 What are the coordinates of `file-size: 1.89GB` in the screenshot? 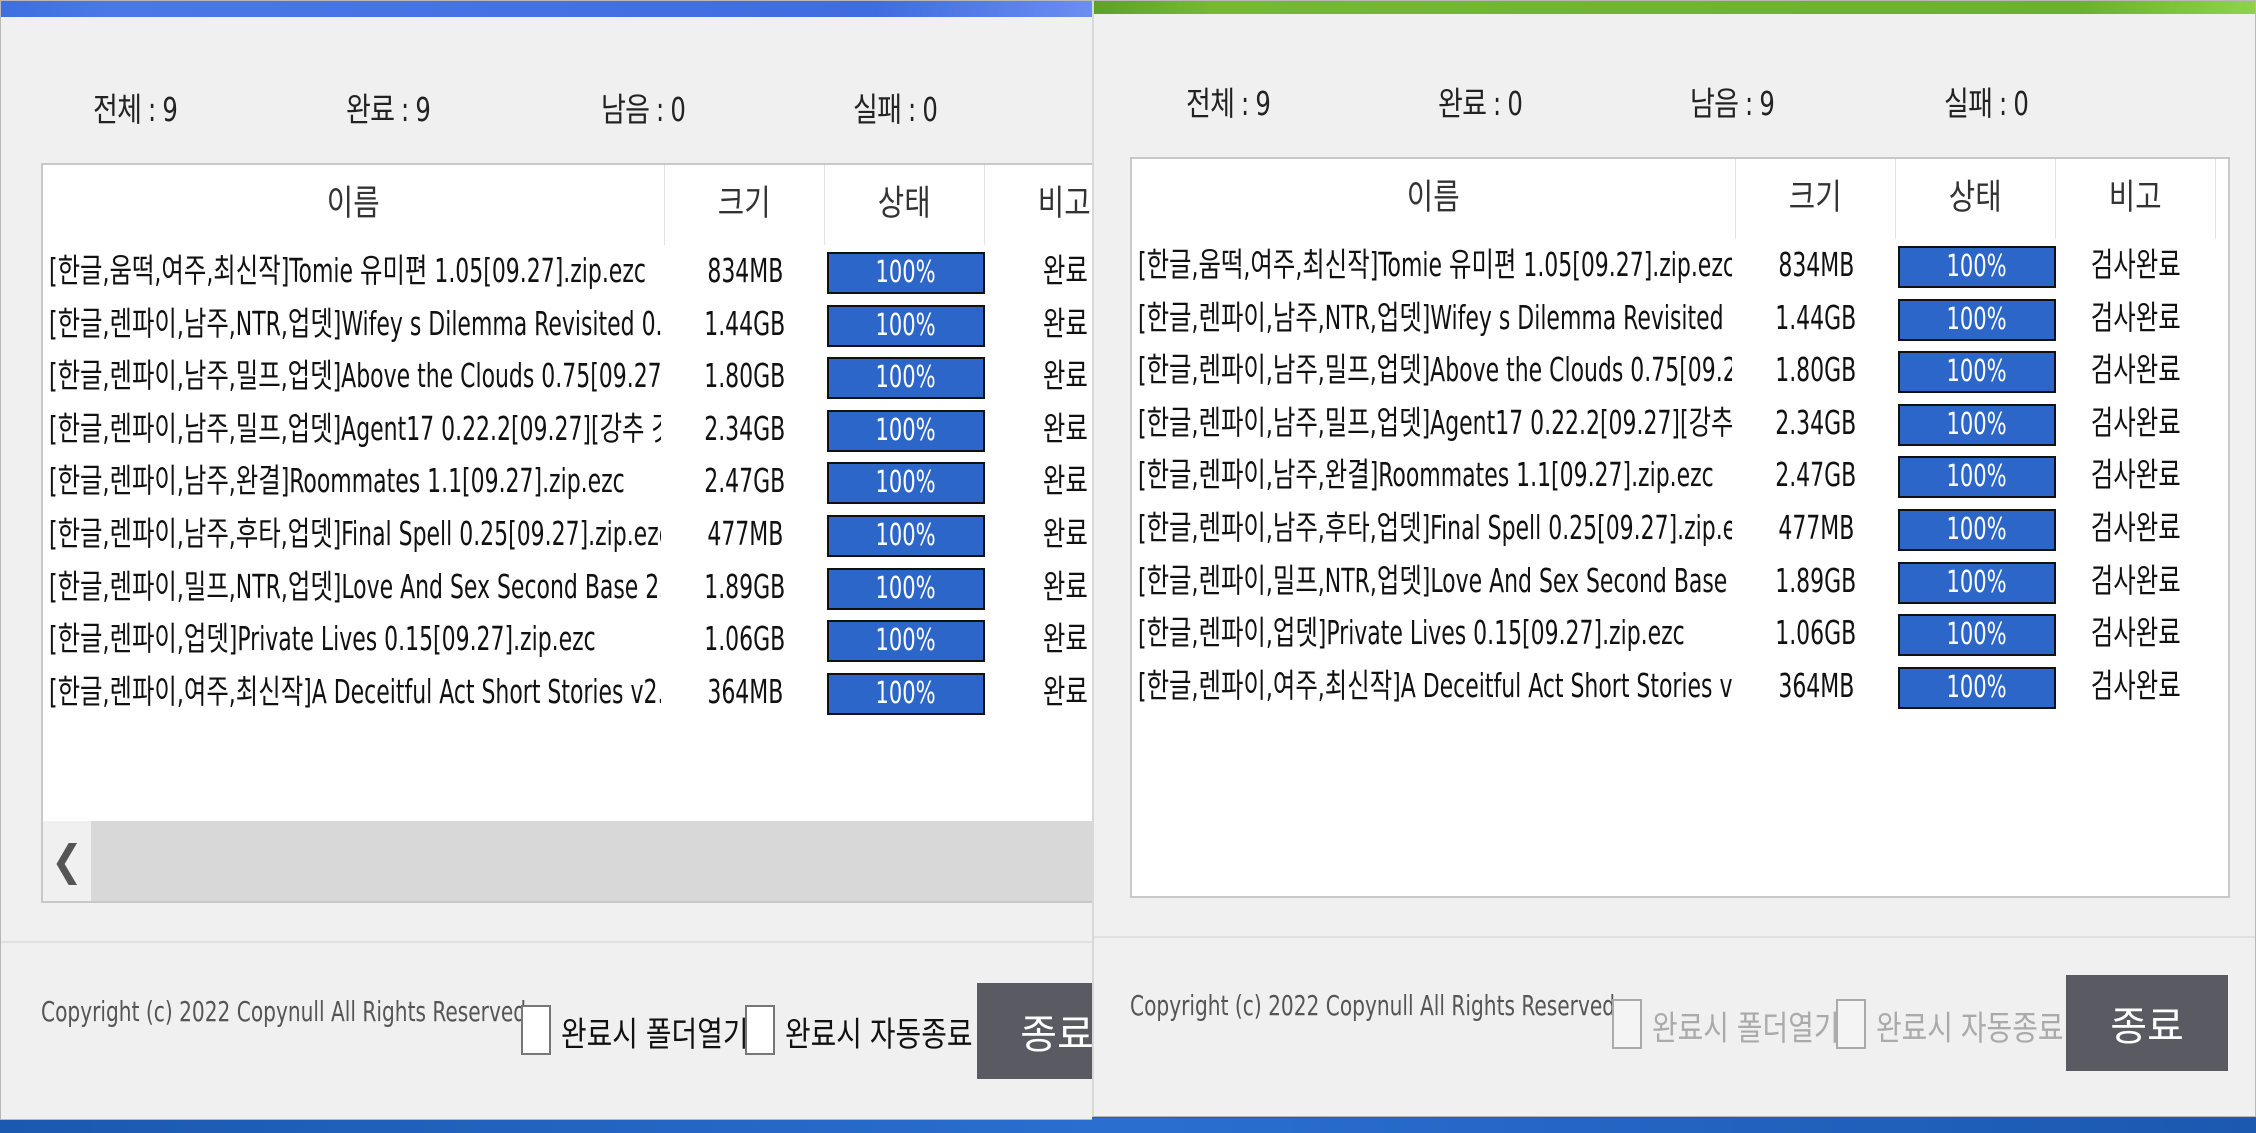 It's located at (745, 586).